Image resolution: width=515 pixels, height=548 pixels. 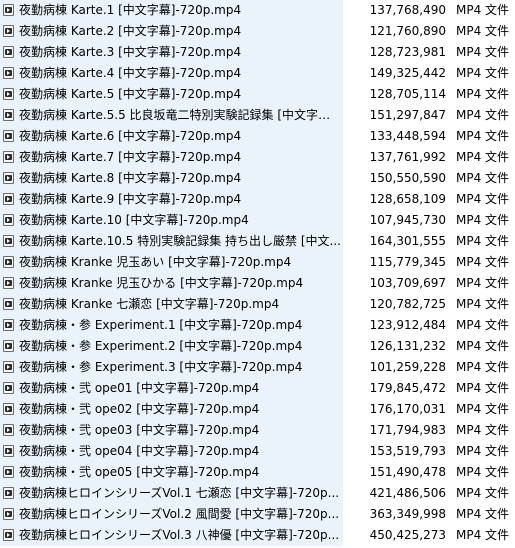 What do you see at coordinates (134, 220) in the screenshot?
I see `file-name: 夜勤病棟 Karte.10 [中文字幕]-720p.mp4` at bounding box center [134, 220].